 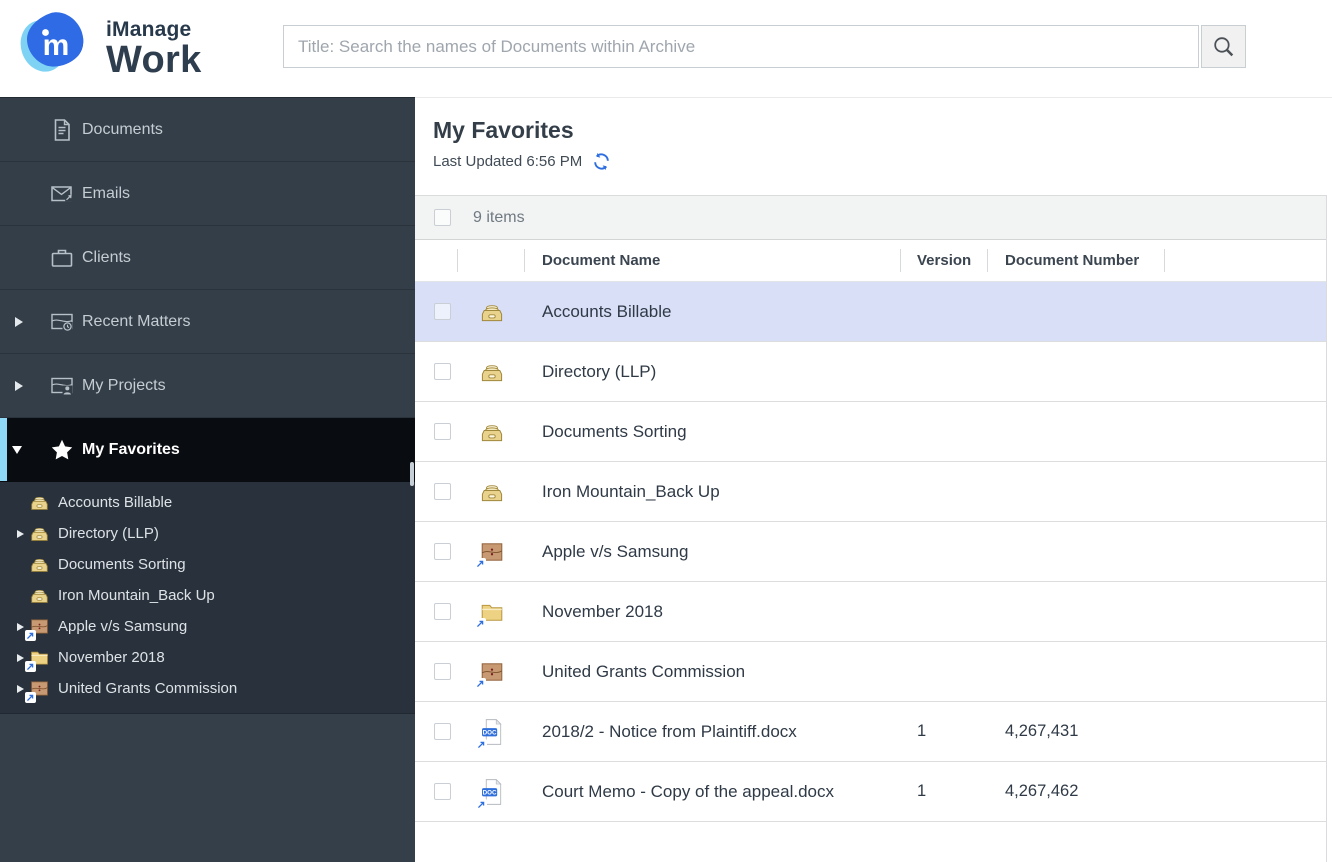 What do you see at coordinates (207, 130) in the screenshot?
I see `sidebar-item-documents: Documents` at bounding box center [207, 130].